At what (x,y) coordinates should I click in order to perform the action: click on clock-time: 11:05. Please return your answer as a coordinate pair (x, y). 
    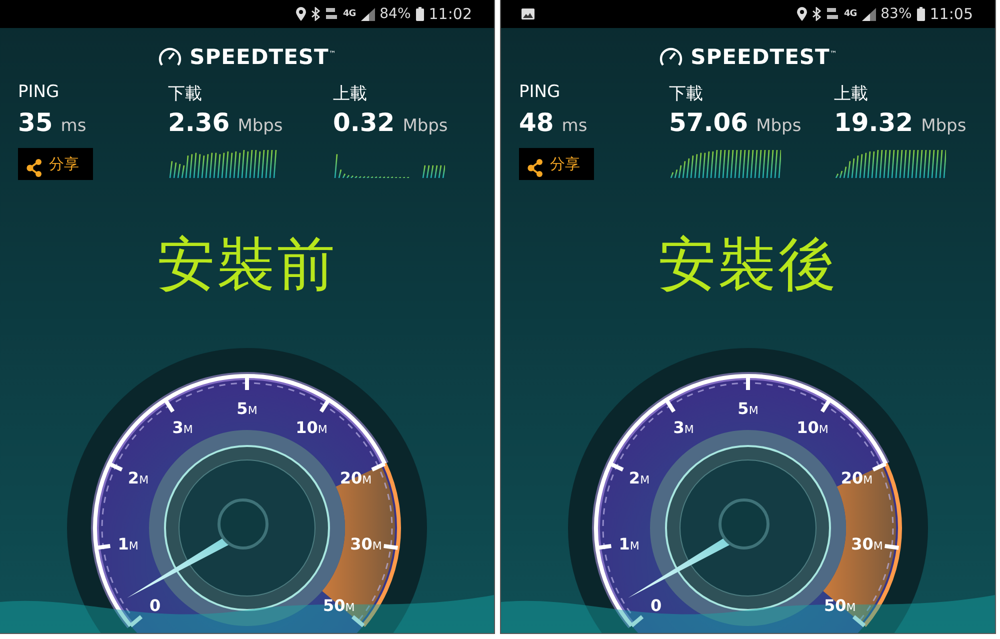
    Looking at the image, I should click on (951, 14).